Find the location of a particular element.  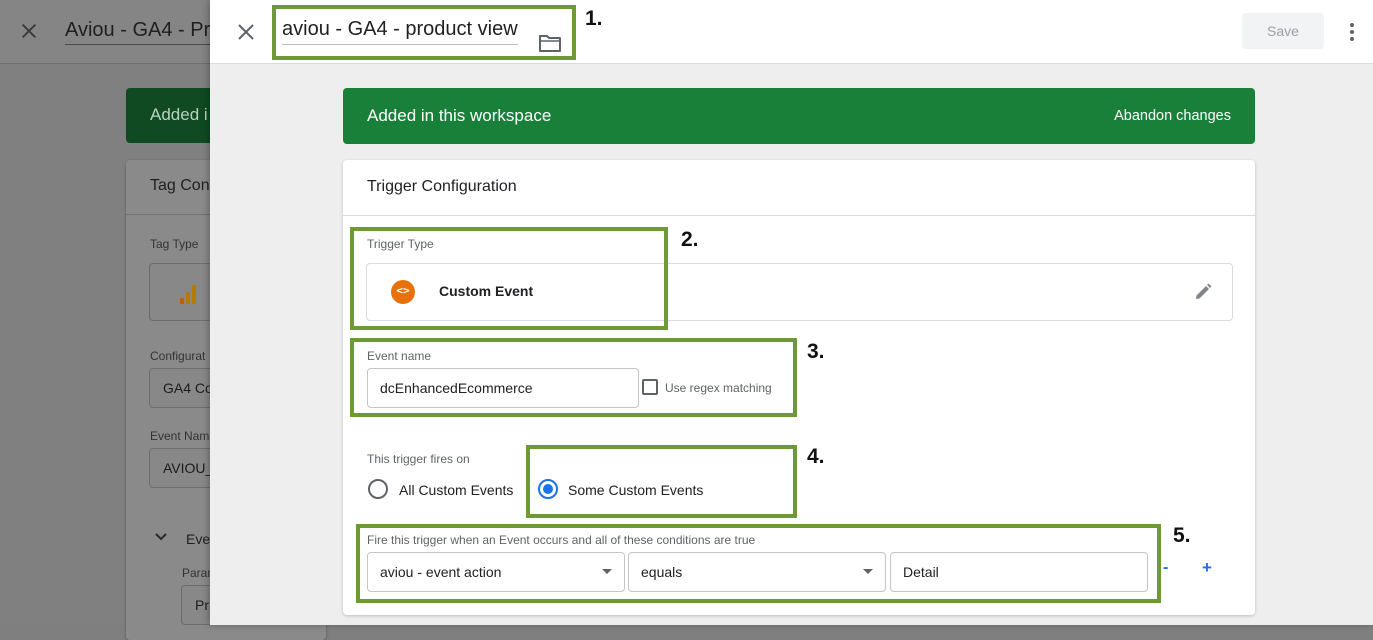

folder-icon is located at coordinates (550, 43).